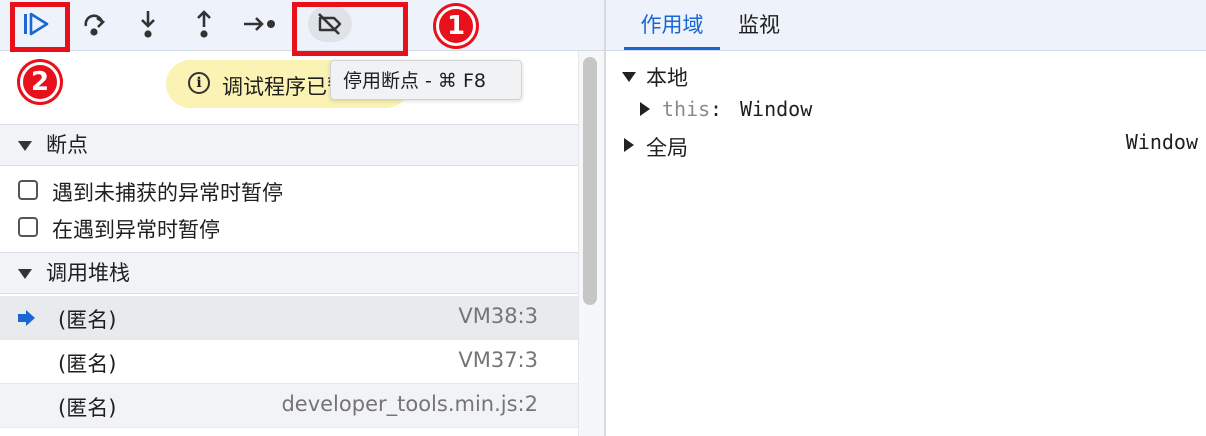 This screenshot has width=1206, height=436. Describe the element at coordinates (350, 29) in the screenshot. I see `annotation-box-deactivate` at that location.